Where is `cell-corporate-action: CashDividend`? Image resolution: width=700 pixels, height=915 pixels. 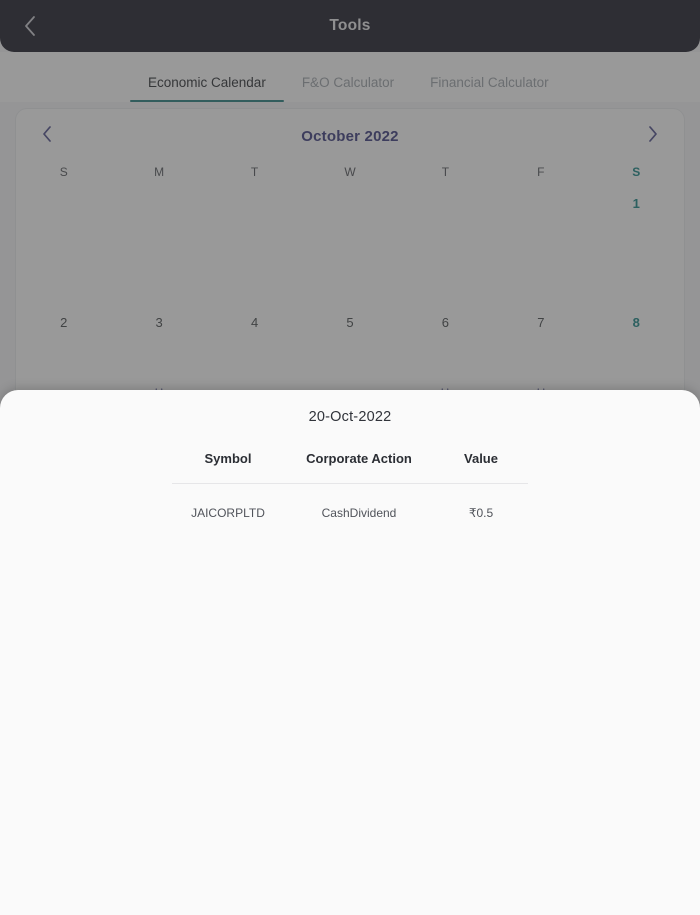
cell-corporate-action: CashDividend is located at coordinates (359, 513).